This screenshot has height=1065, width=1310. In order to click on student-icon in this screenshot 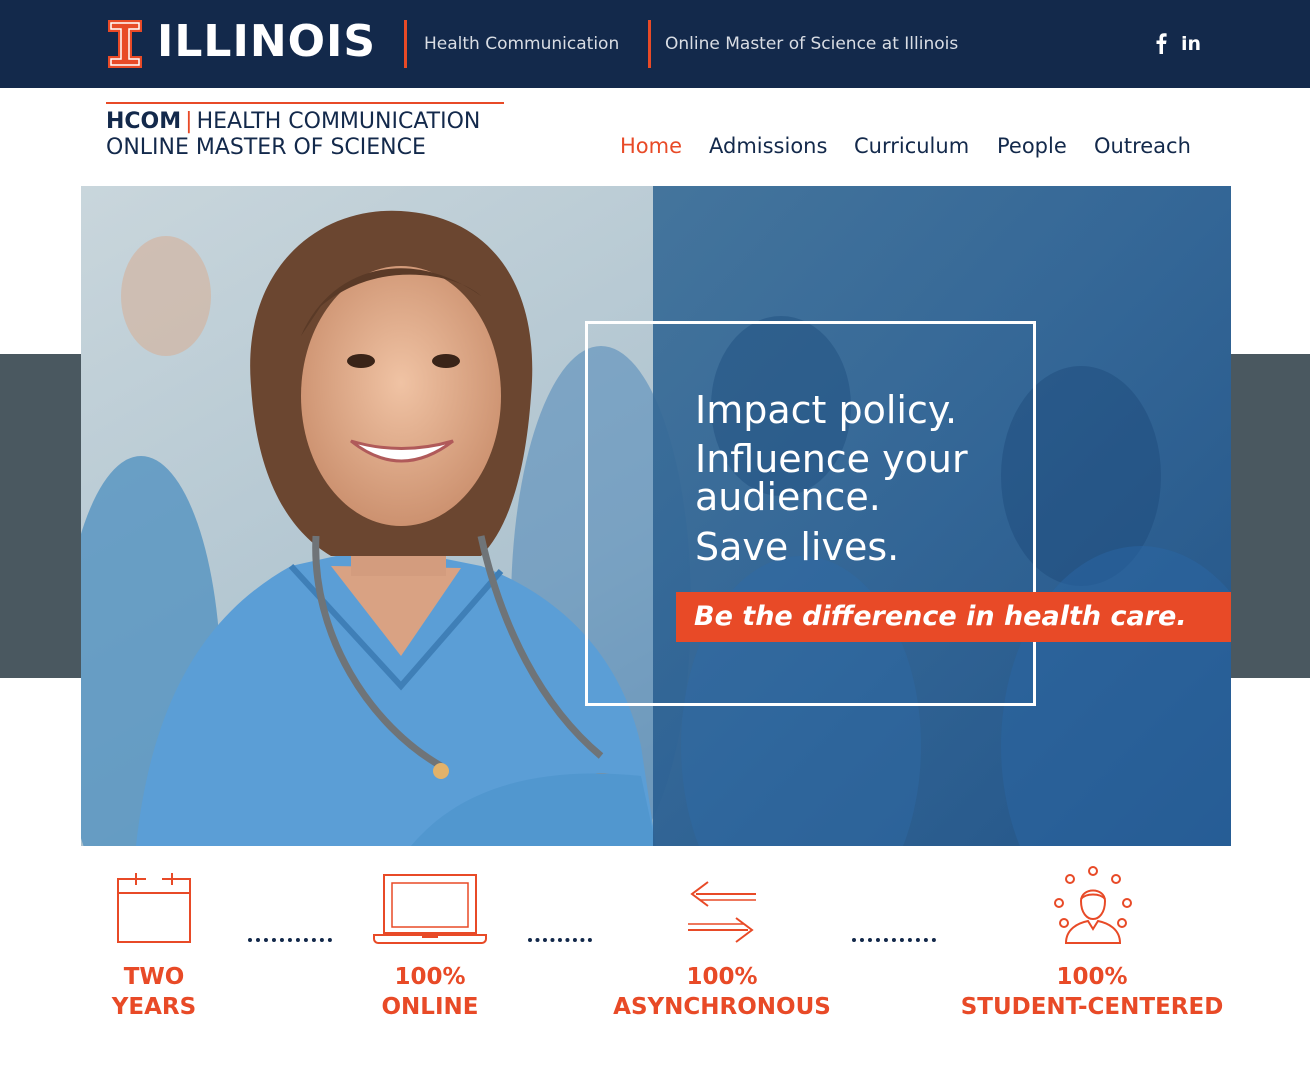, I will do `click(1093, 905)`.